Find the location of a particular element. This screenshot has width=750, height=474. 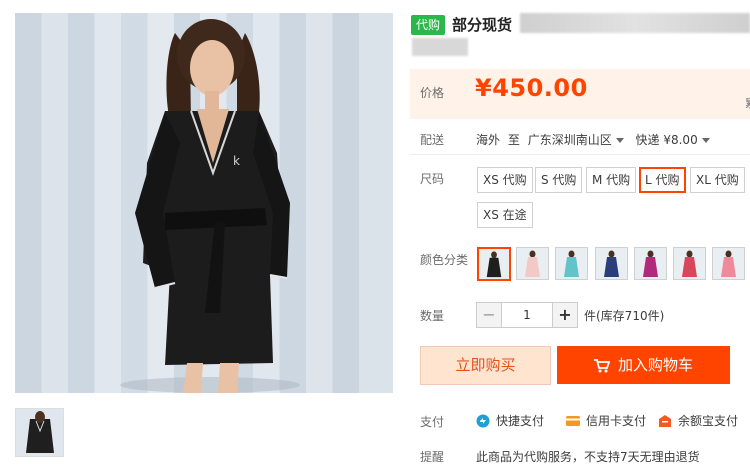

size-option-m: M 代购 is located at coordinates (611, 180).